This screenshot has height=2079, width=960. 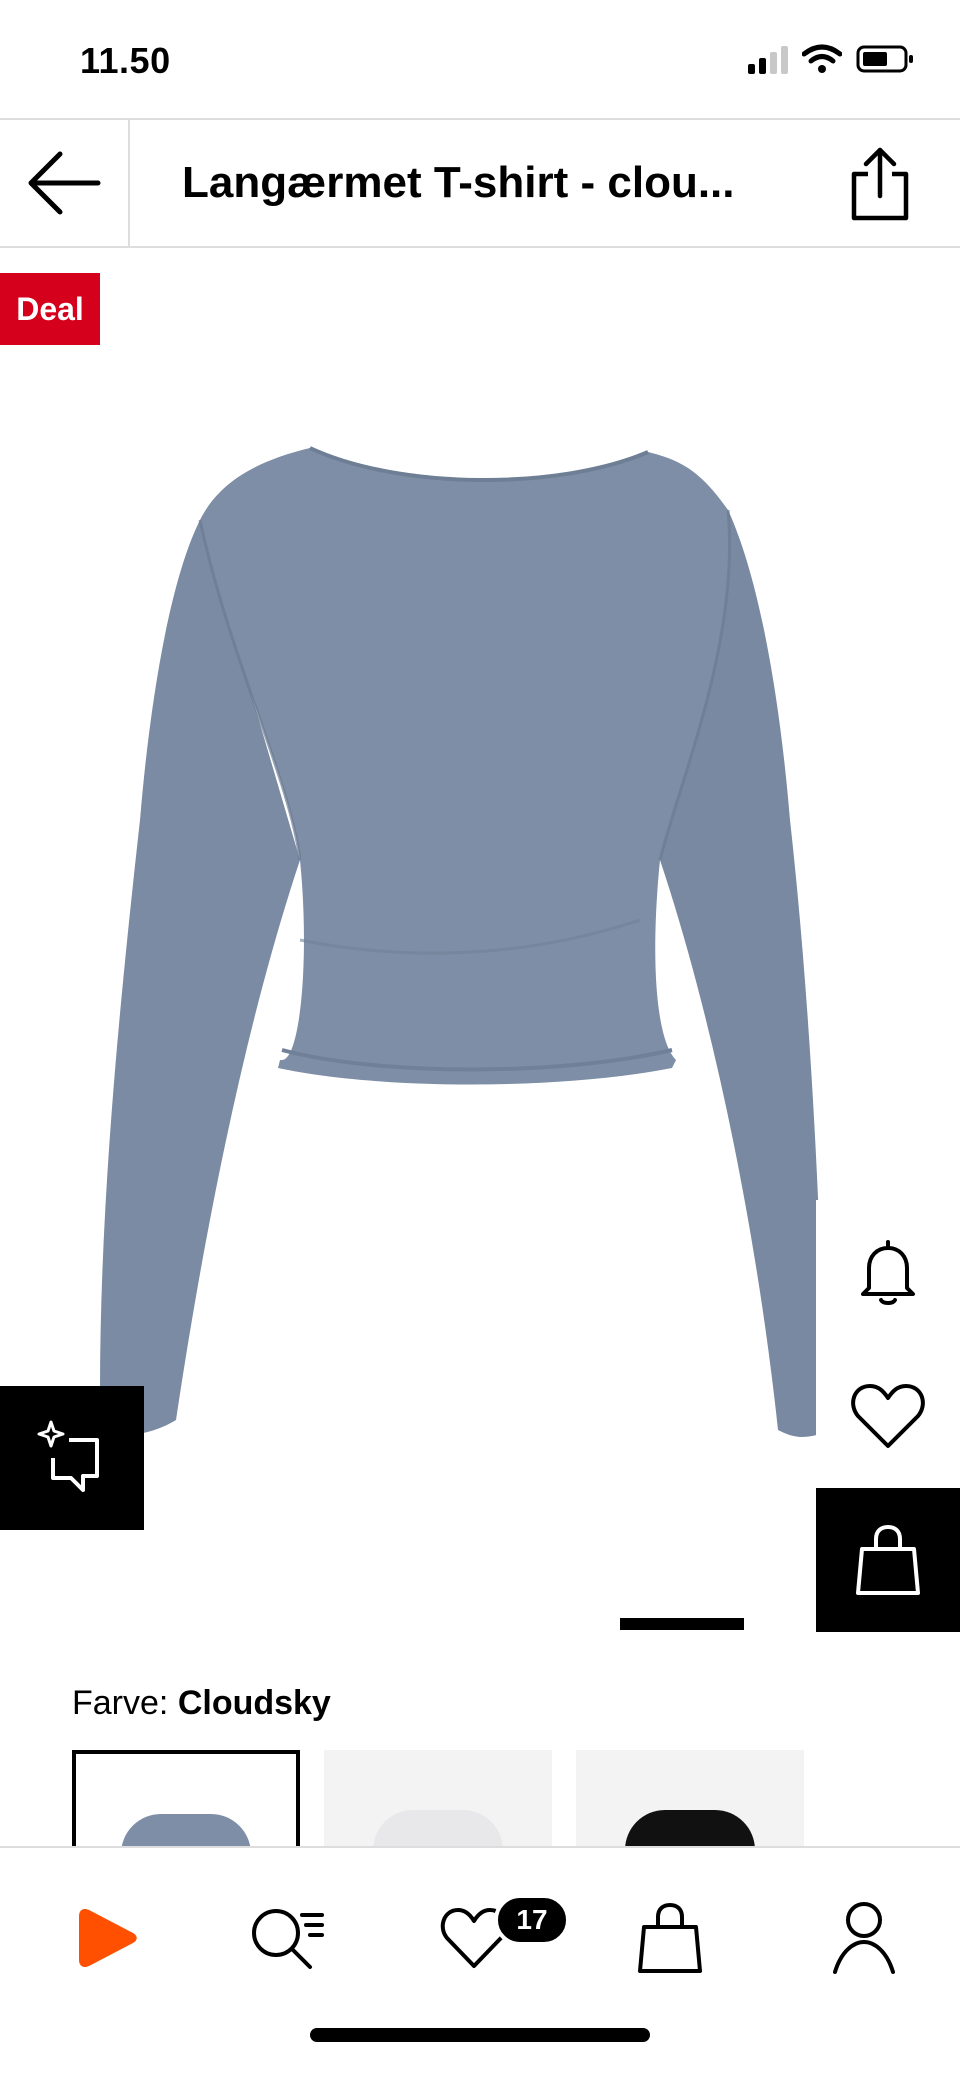 I want to click on tab-bag, so click(x=670, y=1938).